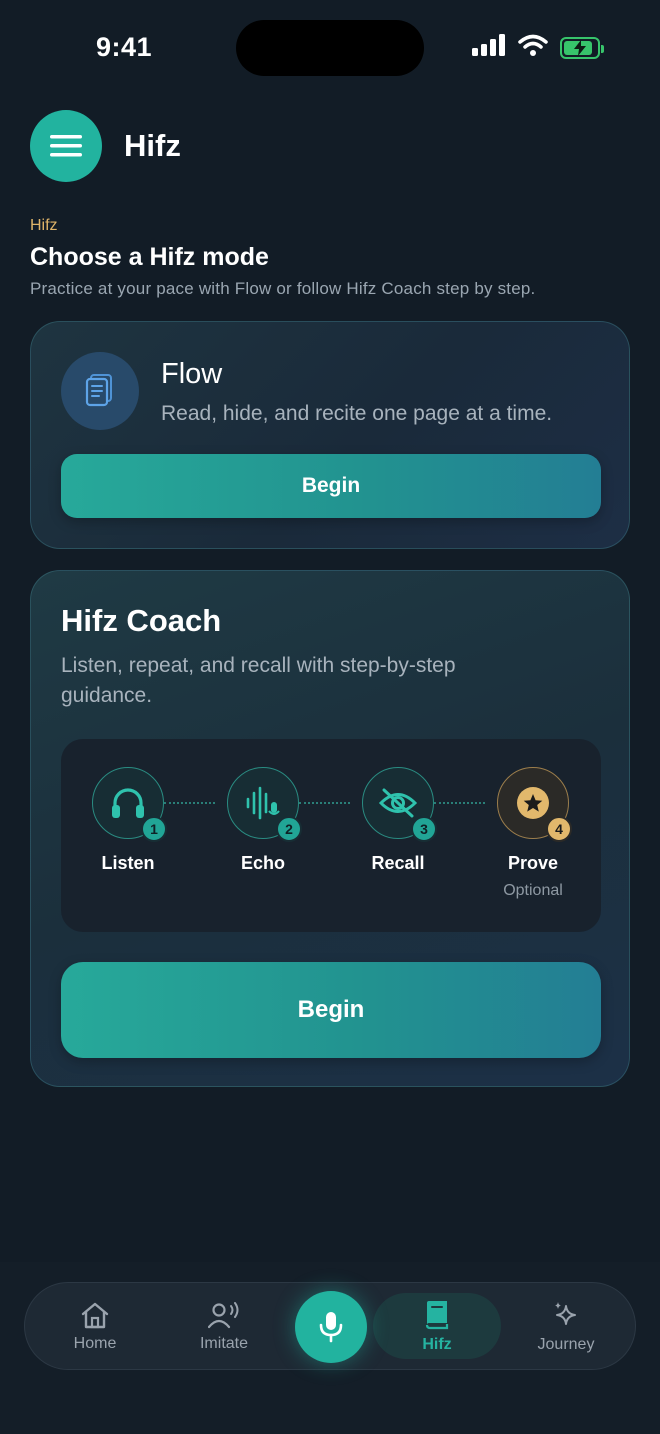  I want to click on menu-button, so click(66, 146).